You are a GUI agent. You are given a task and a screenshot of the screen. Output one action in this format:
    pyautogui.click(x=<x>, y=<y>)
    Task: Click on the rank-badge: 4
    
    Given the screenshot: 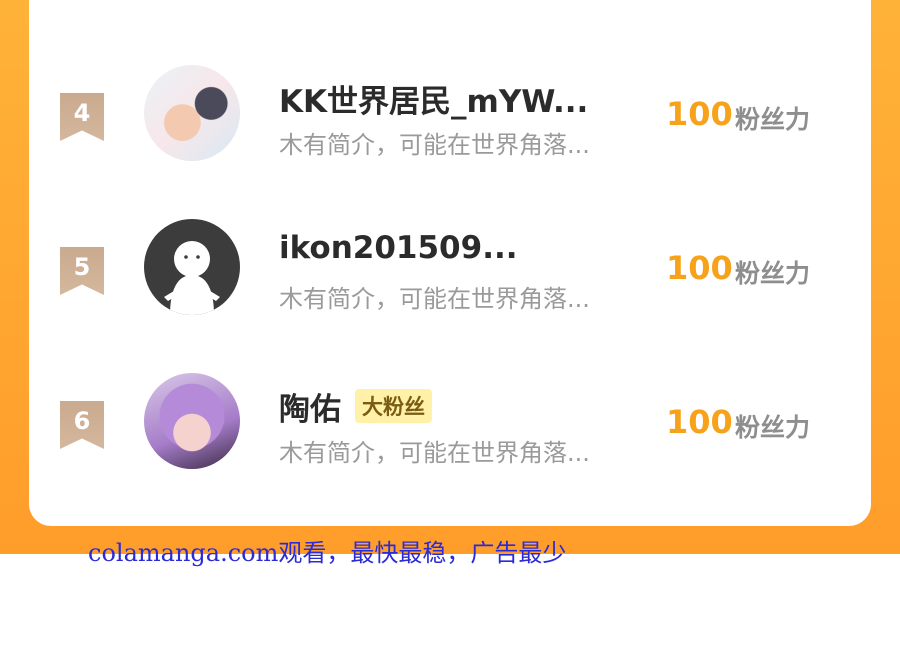 What is the action you would take?
    pyautogui.click(x=82, y=117)
    